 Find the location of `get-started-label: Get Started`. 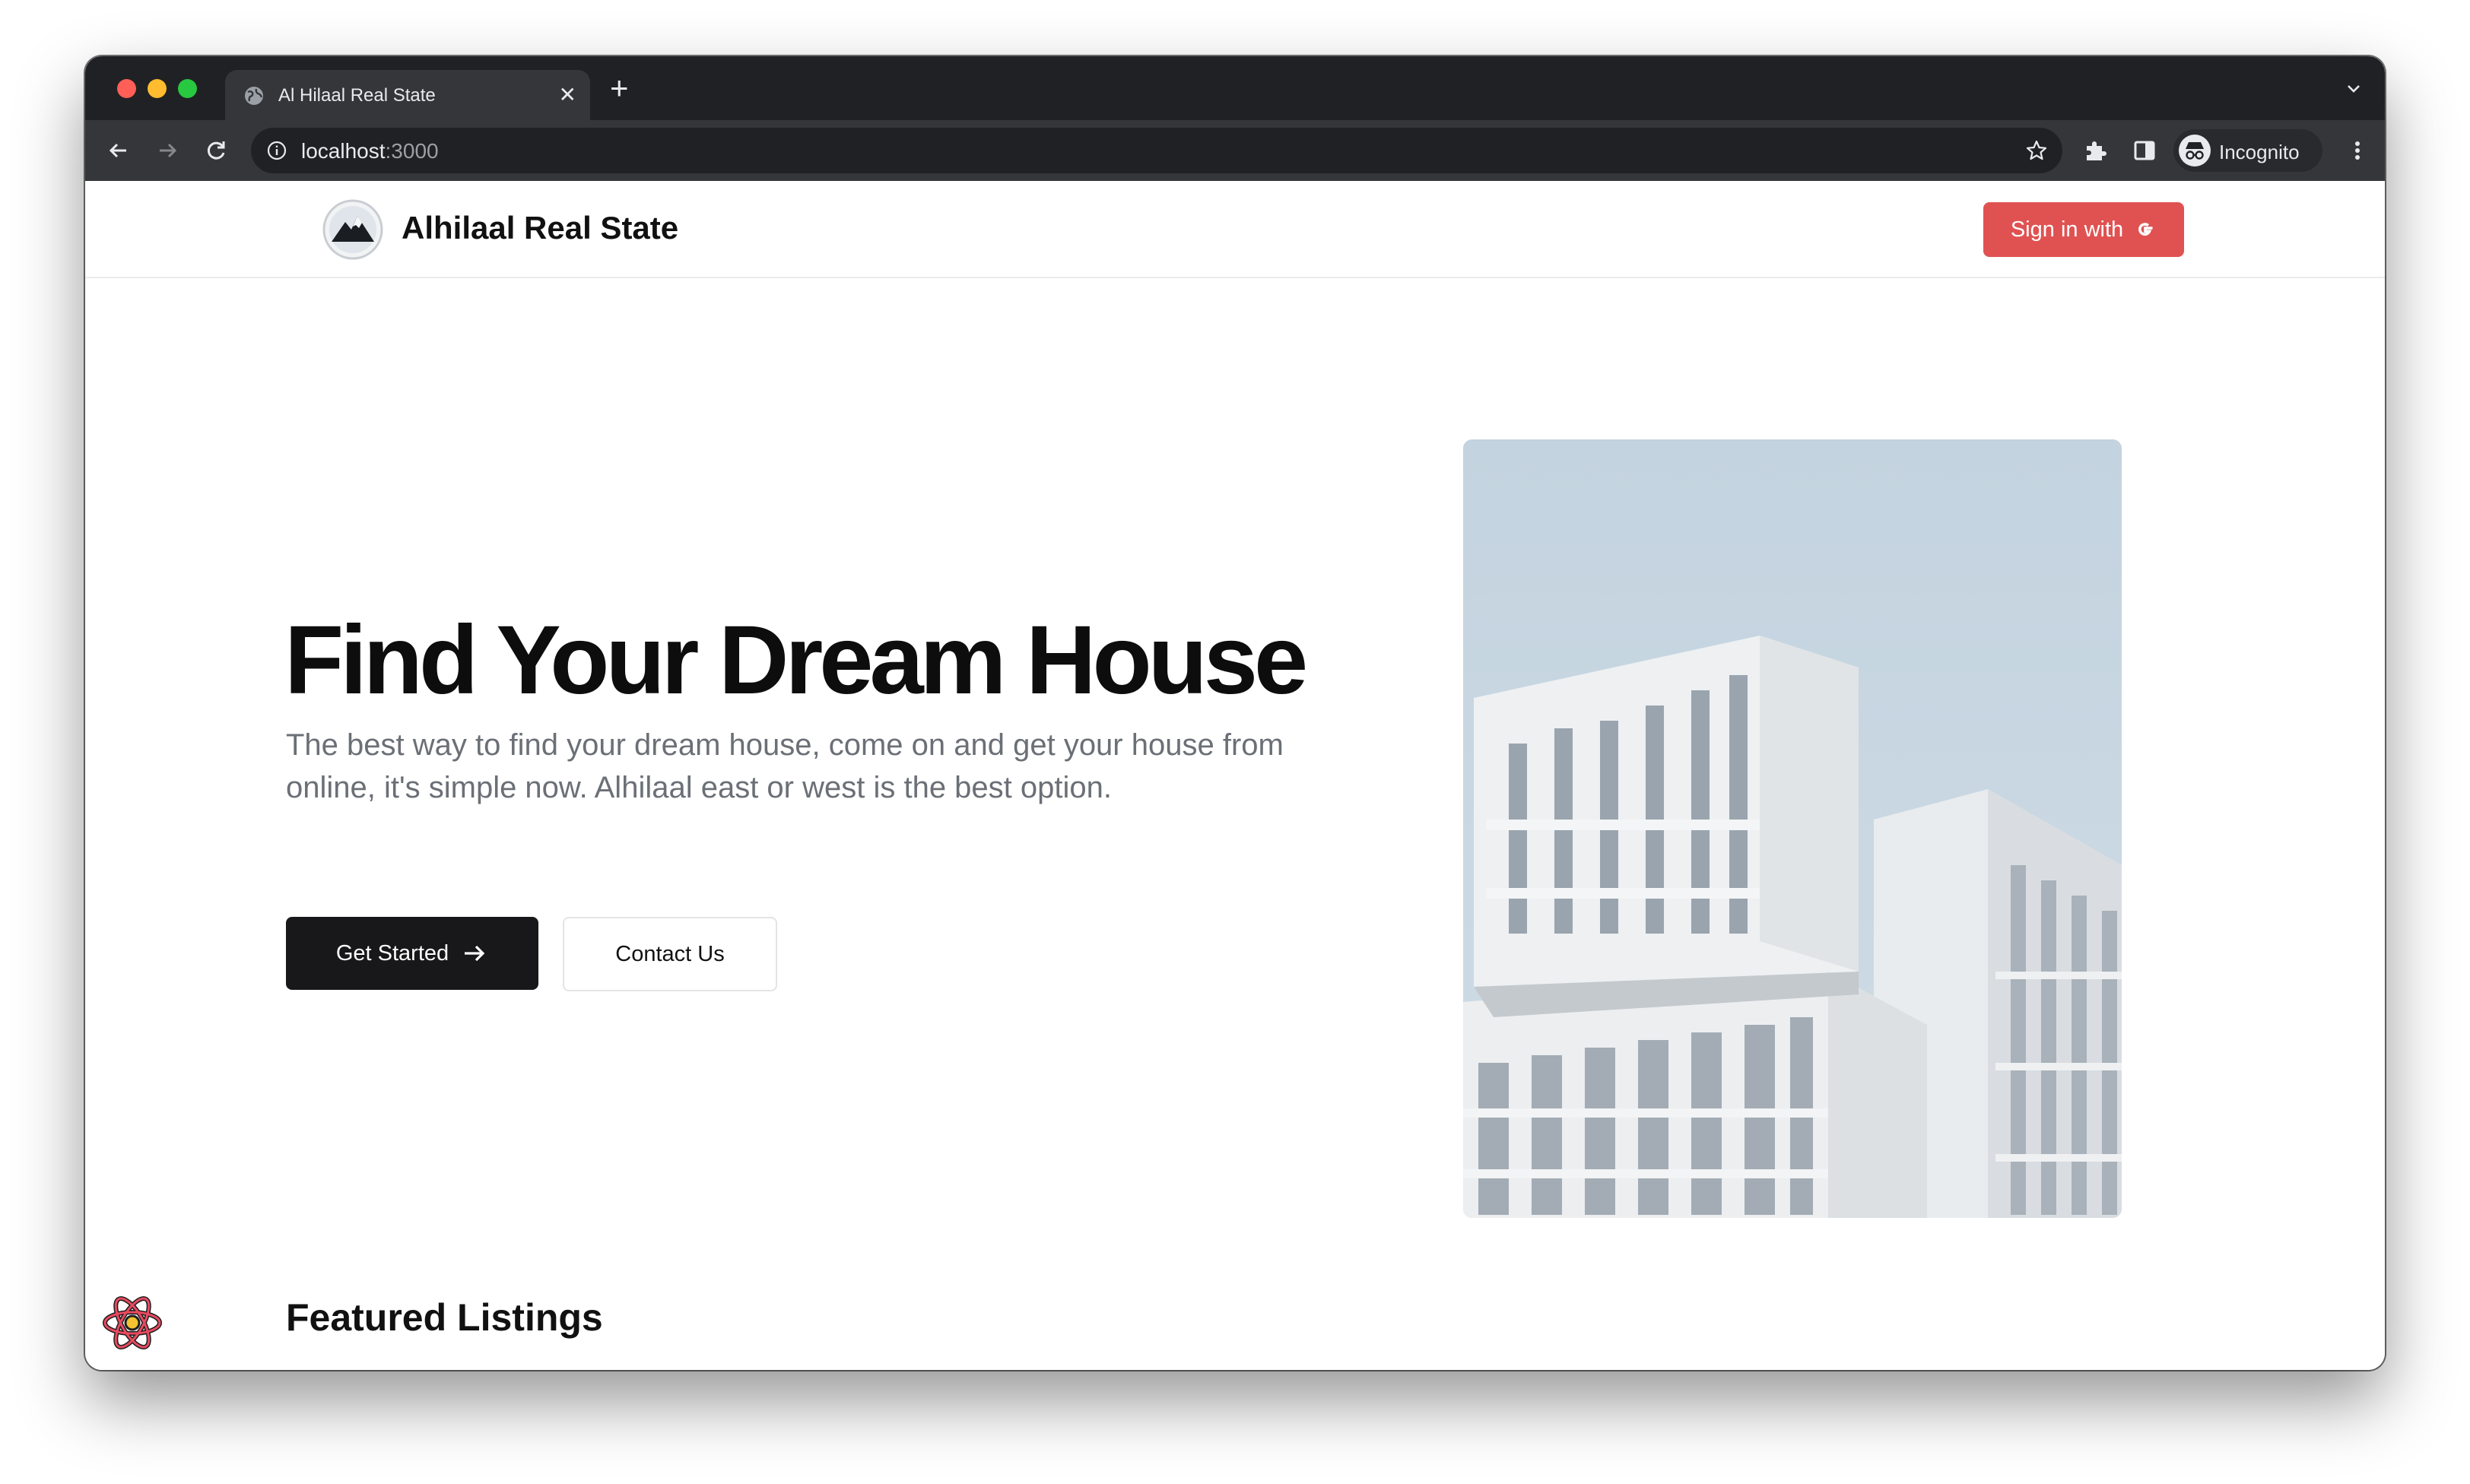

get-started-label: Get Started is located at coordinates (392, 953).